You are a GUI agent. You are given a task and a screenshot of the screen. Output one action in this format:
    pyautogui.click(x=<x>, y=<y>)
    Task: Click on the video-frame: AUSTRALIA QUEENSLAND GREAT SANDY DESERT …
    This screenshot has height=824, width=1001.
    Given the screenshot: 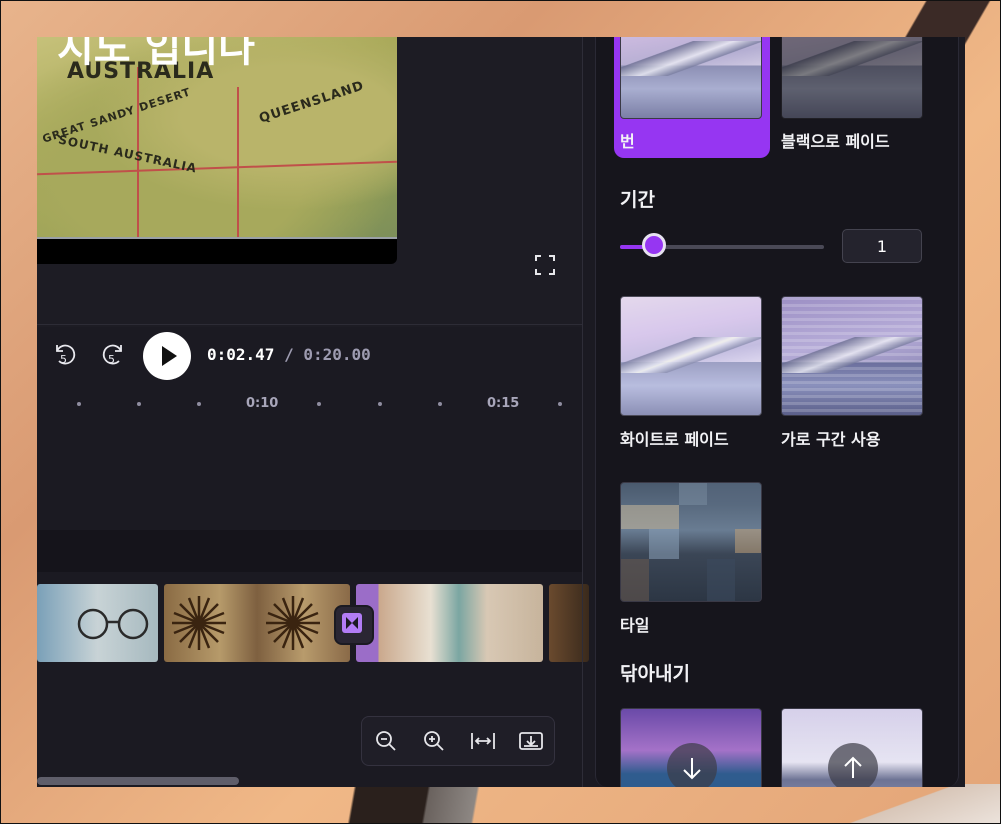 What is the action you would take?
    pyautogui.click(x=217, y=150)
    